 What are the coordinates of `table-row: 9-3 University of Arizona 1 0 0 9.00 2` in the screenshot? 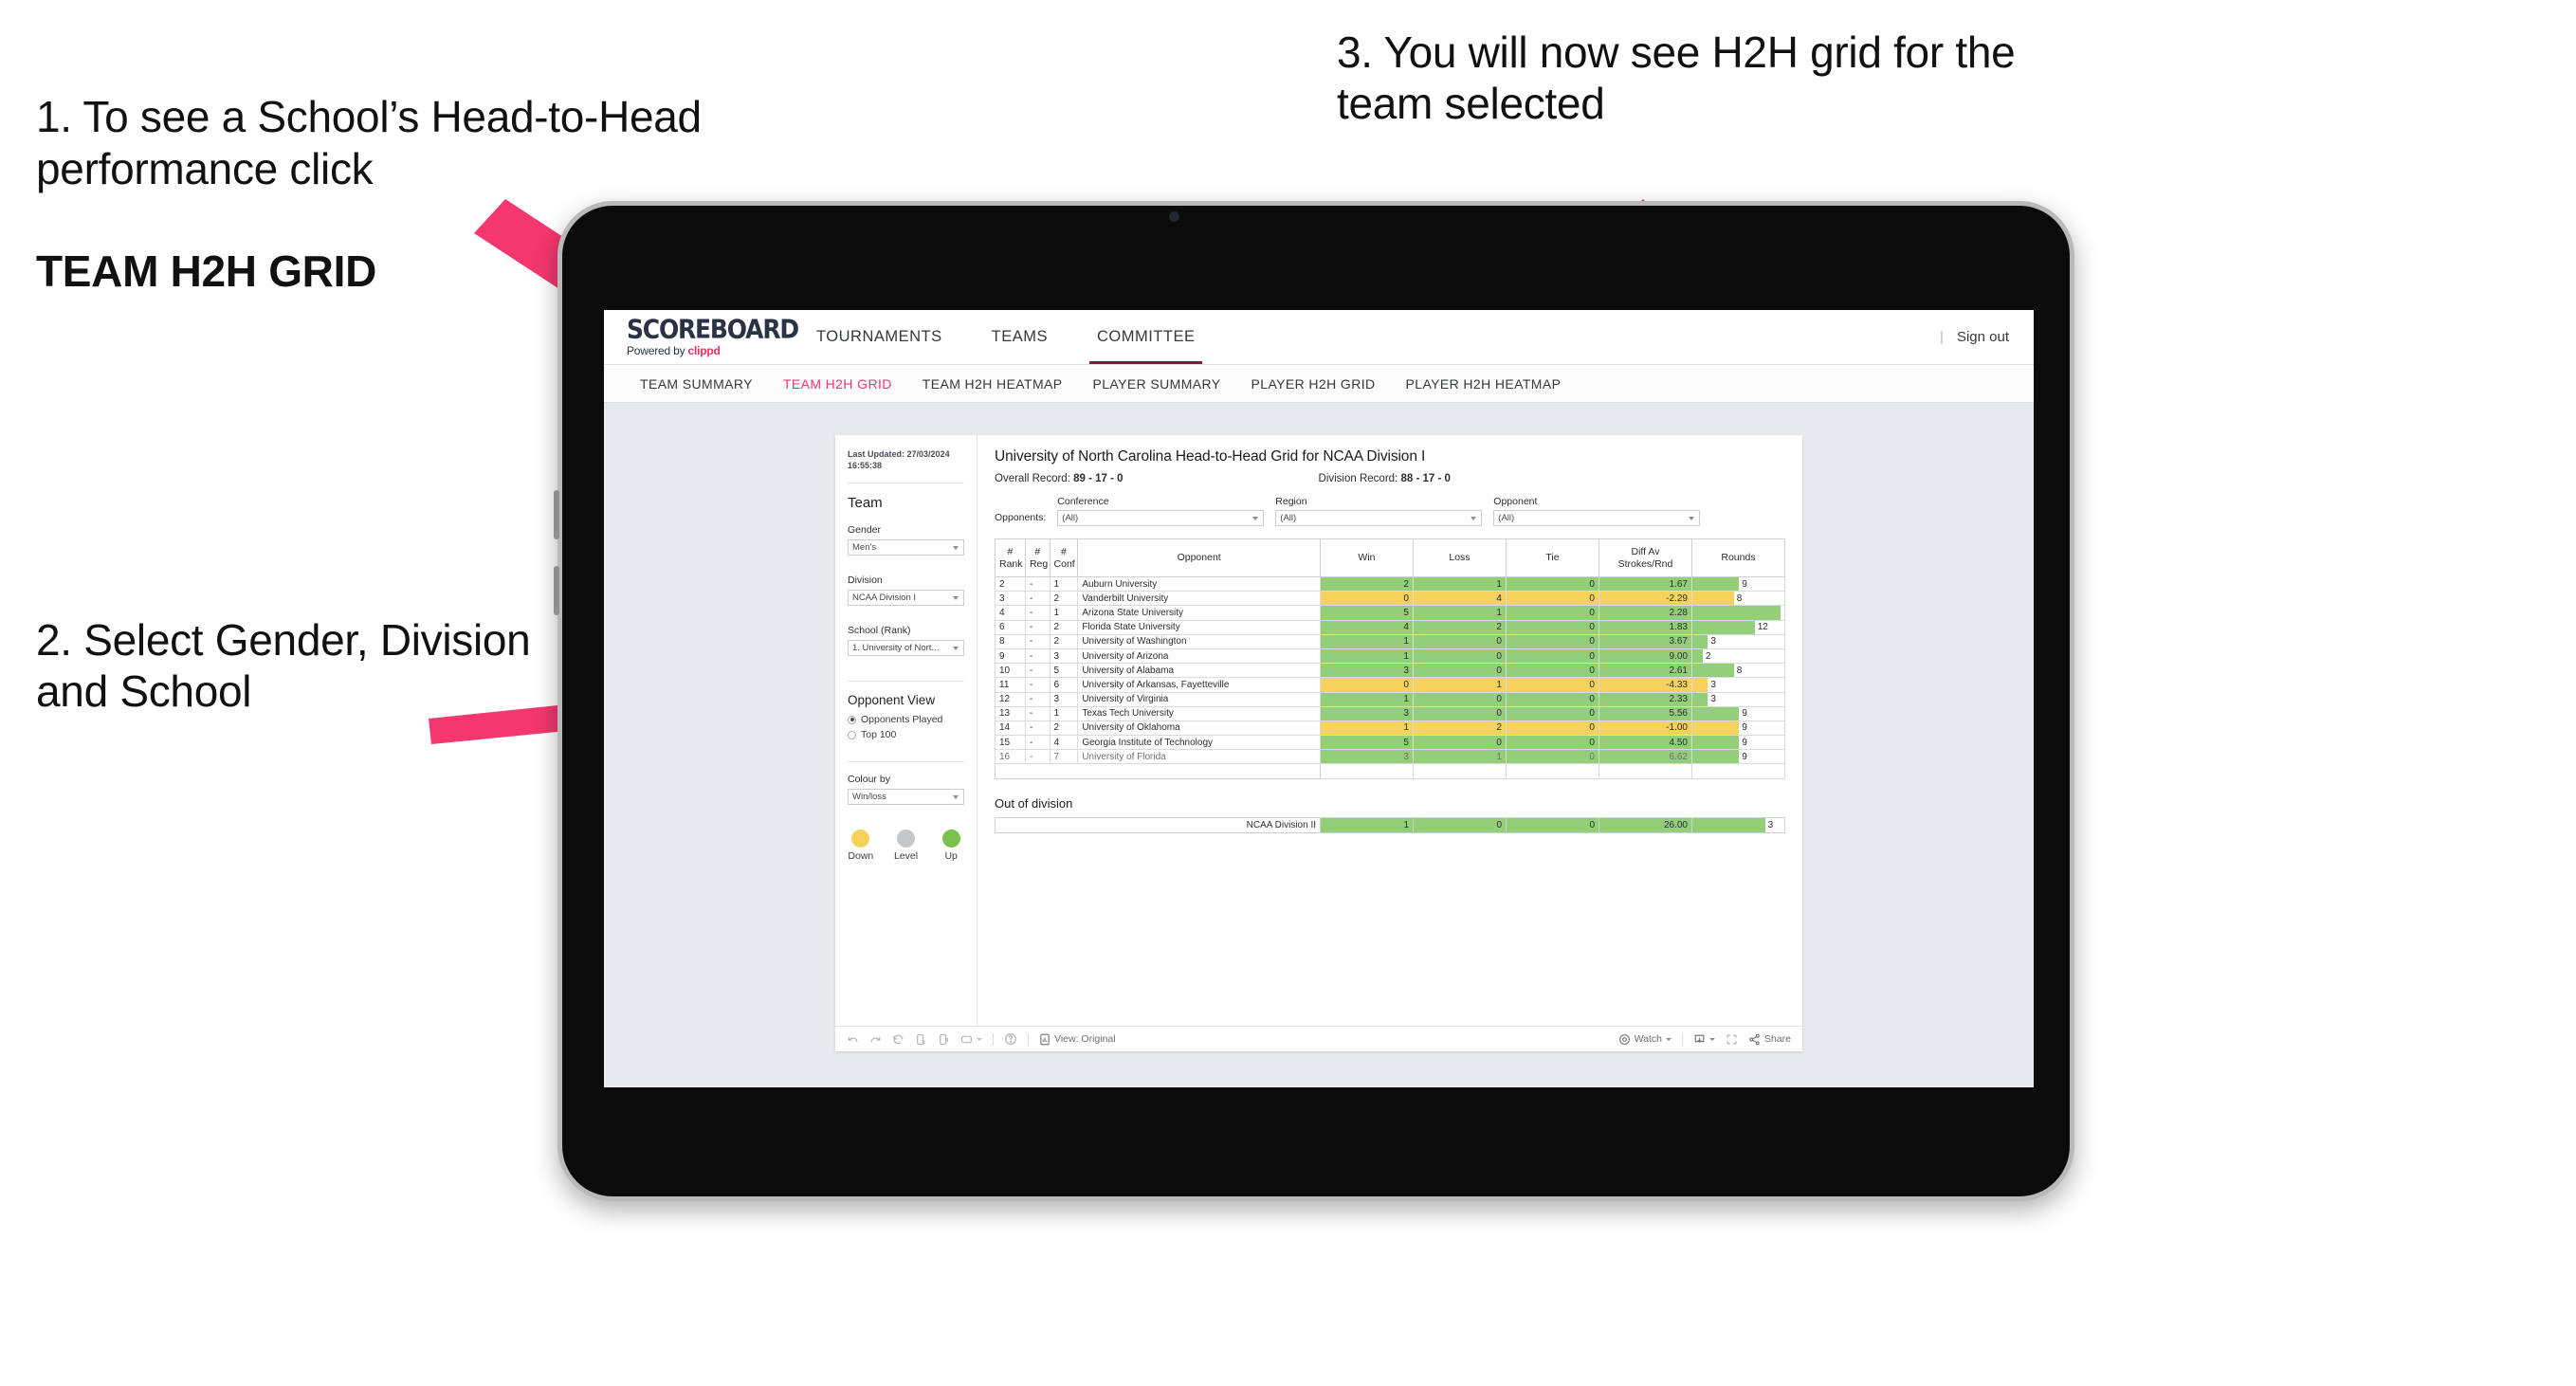 It's located at (1390, 656).